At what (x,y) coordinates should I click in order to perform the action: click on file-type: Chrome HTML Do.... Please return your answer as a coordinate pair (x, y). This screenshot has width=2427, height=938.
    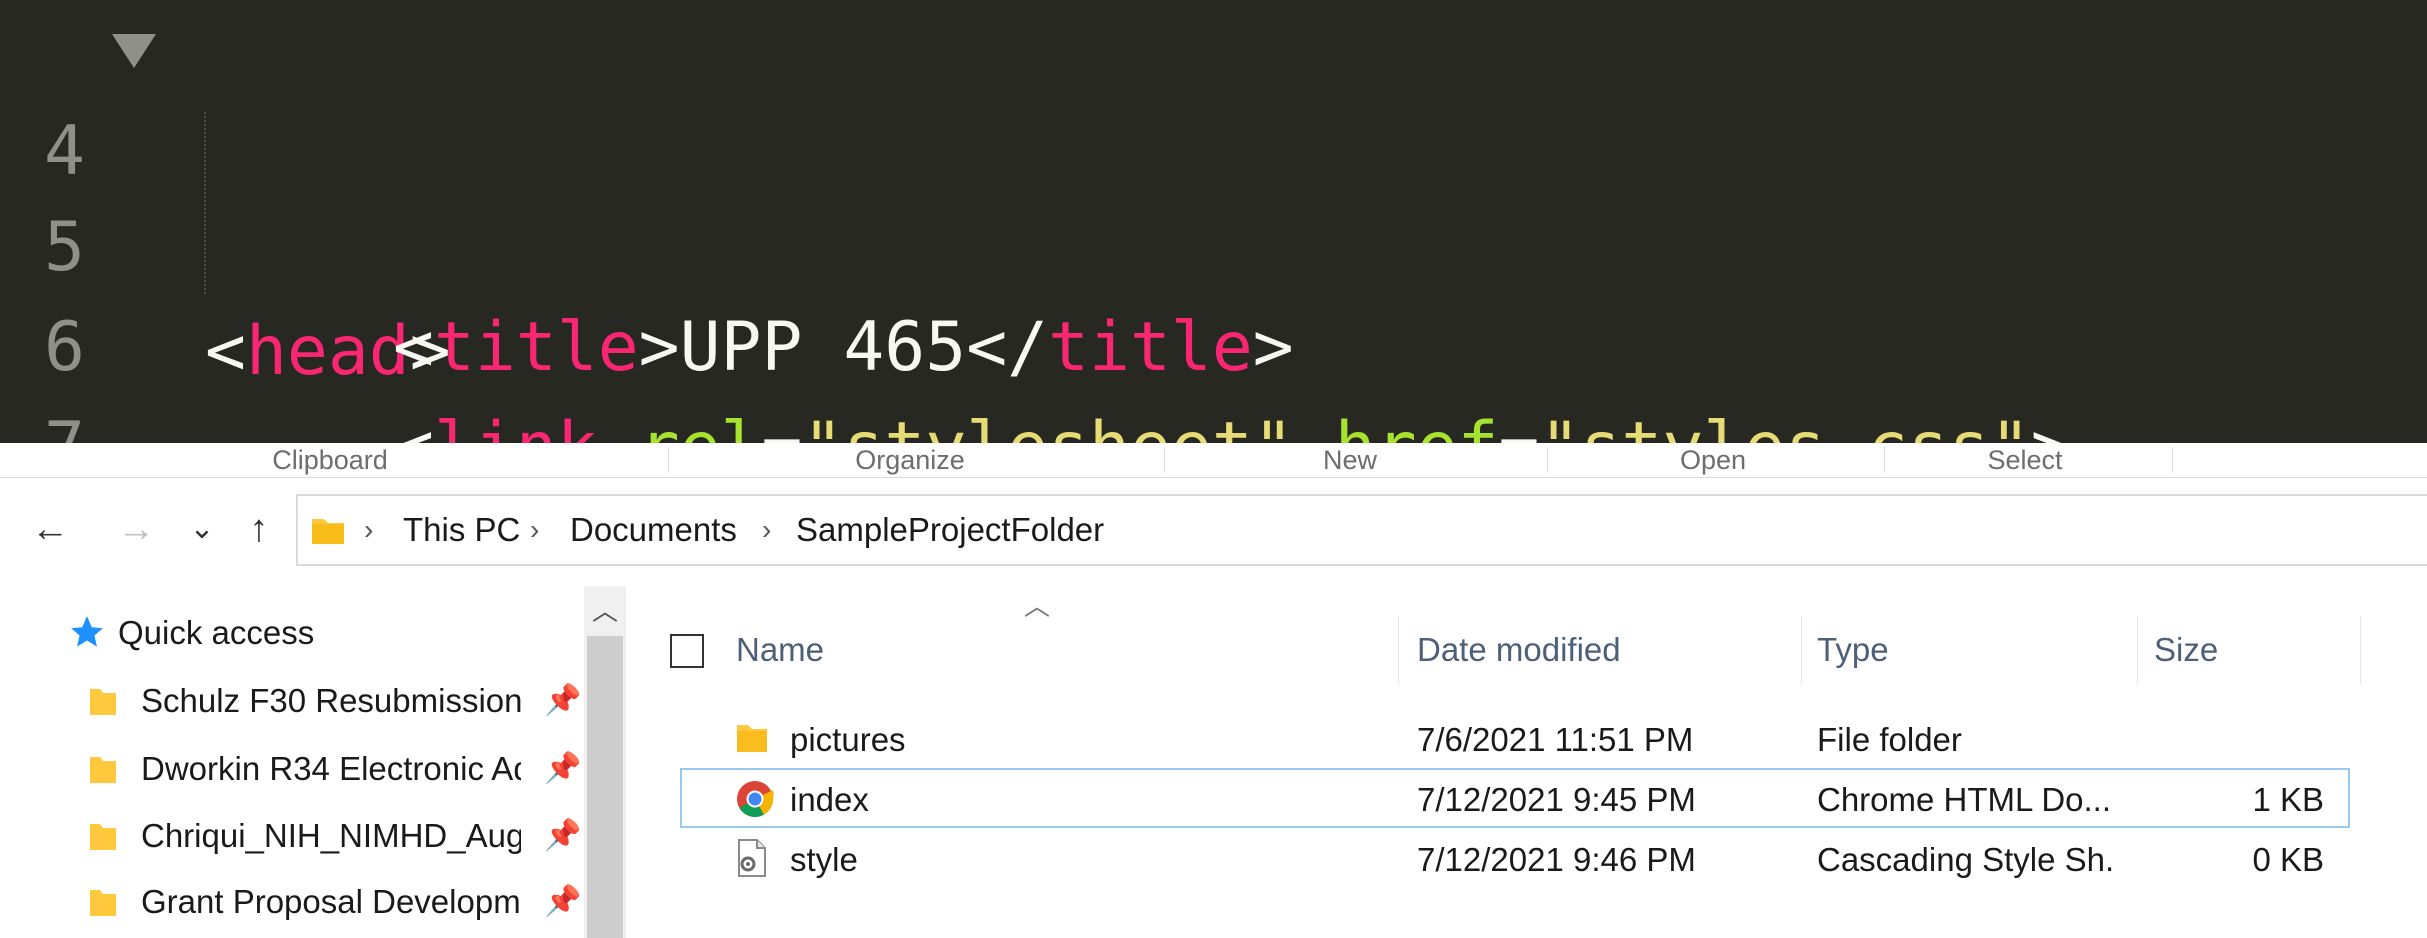
    Looking at the image, I should click on (1964, 799).